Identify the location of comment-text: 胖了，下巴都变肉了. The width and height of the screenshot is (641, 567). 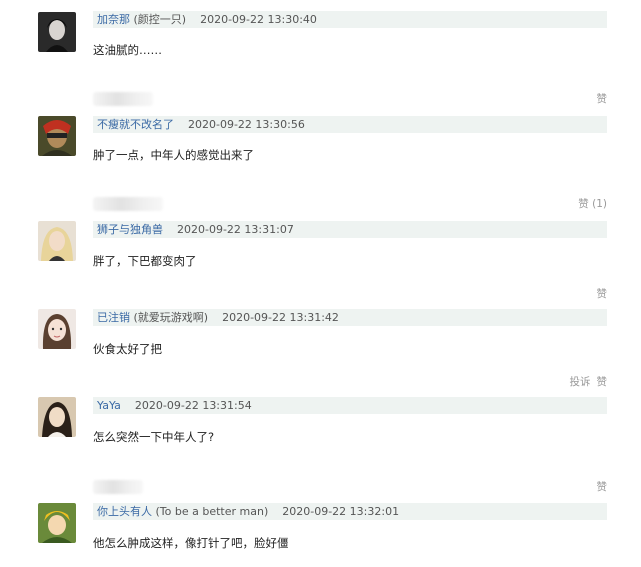
(145, 261).